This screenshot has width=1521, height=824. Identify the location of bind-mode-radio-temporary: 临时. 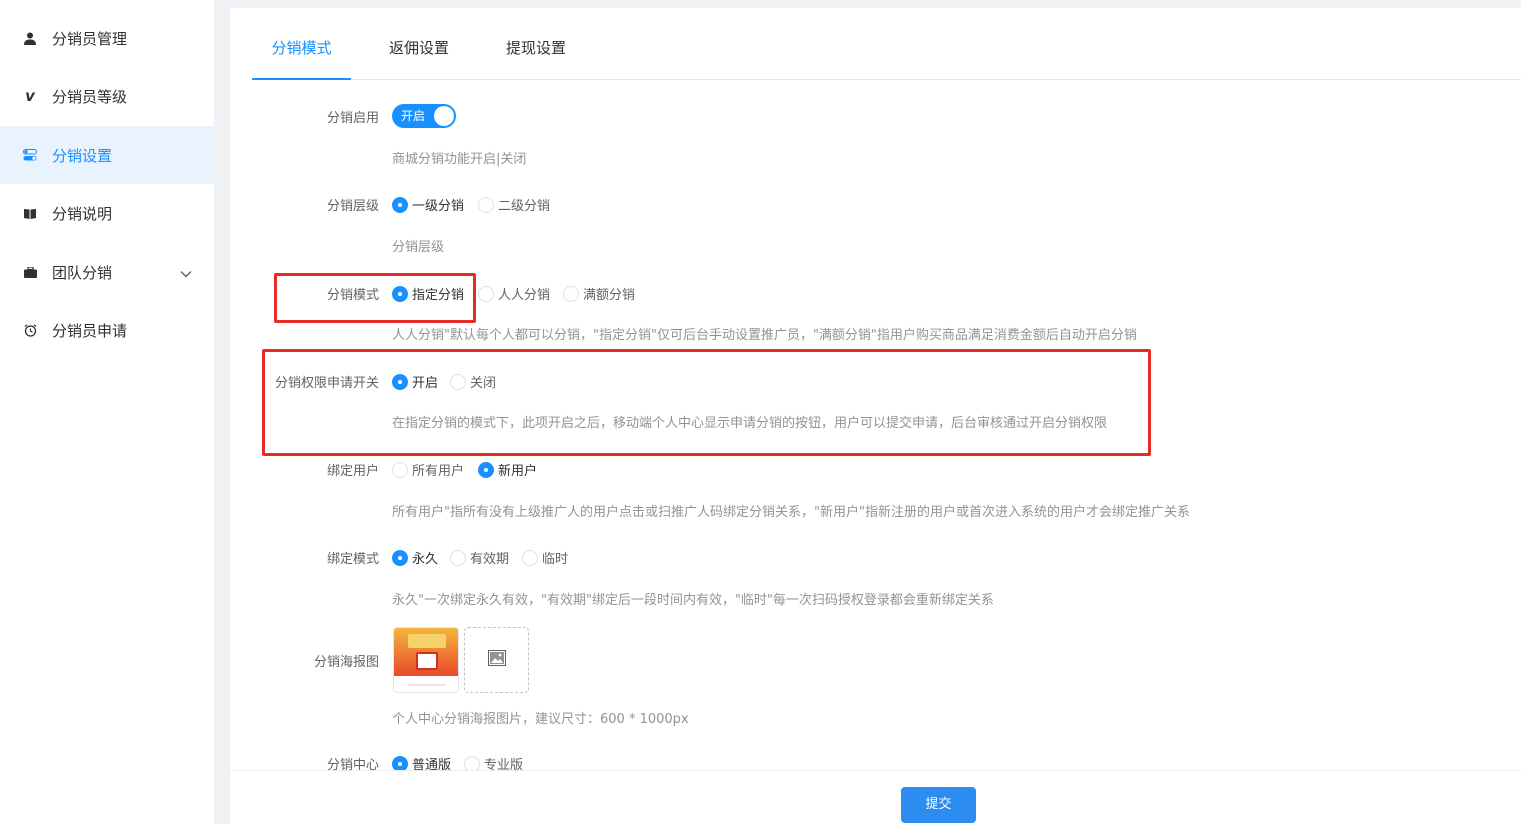
(545, 557).